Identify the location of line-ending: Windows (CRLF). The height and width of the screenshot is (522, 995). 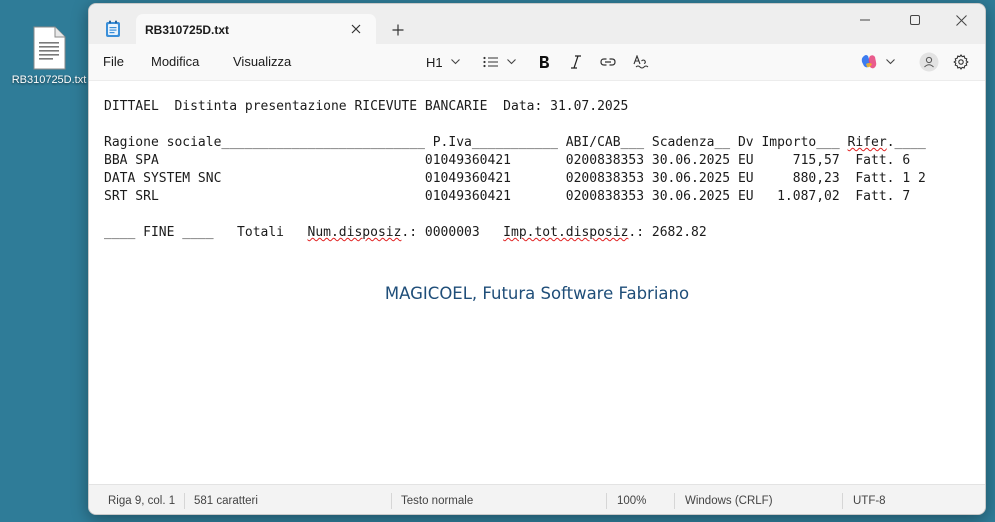
(729, 501).